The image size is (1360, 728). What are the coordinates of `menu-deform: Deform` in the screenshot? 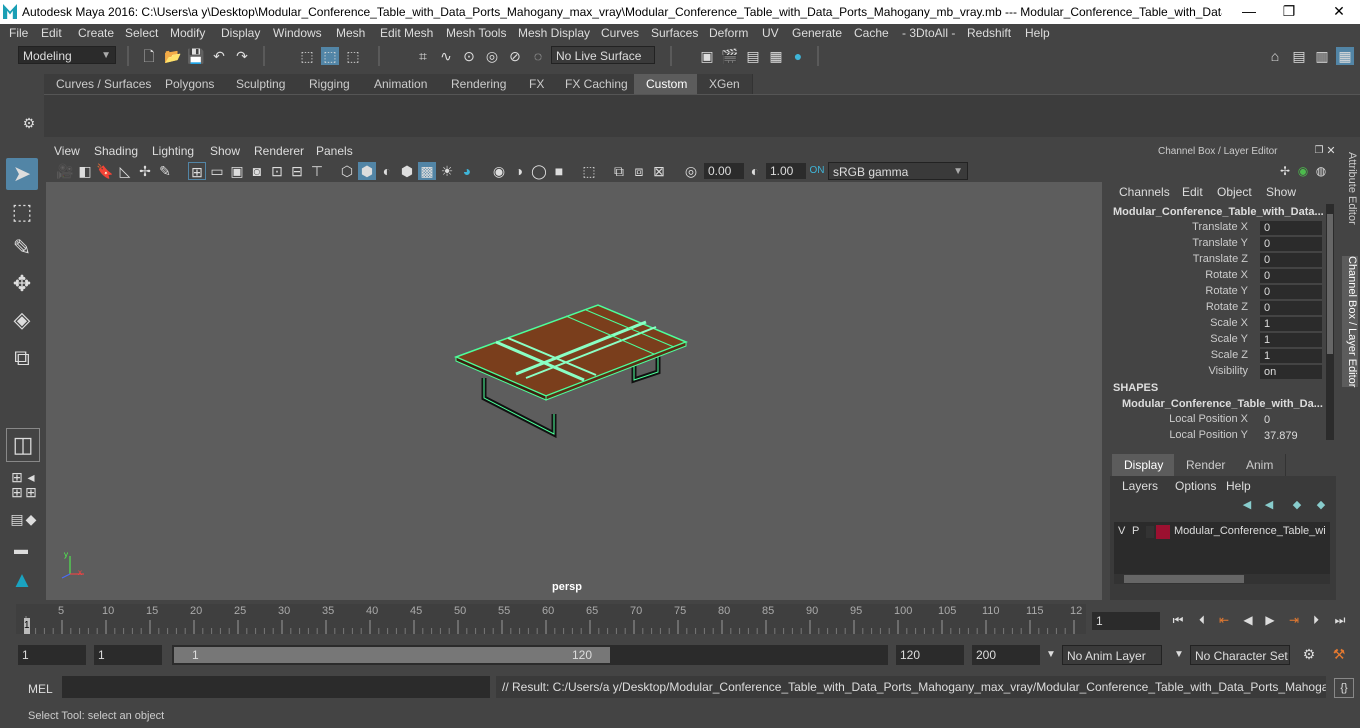 It's located at (728, 33).